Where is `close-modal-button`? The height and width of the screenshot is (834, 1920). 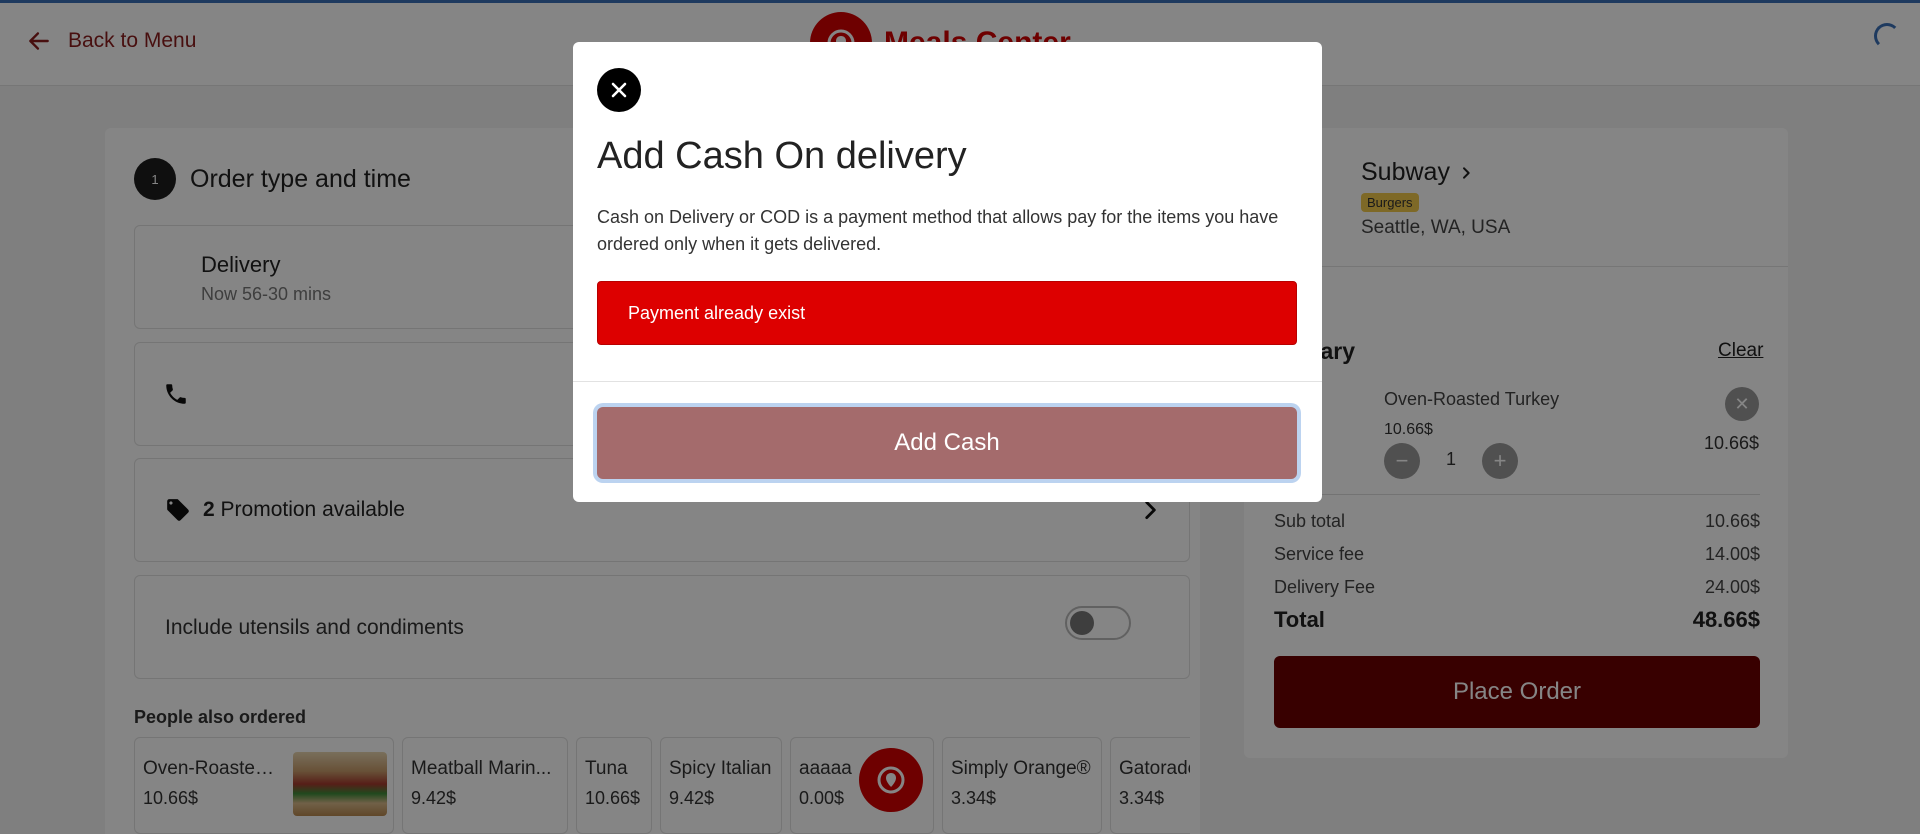
close-modal-button is located at coordinates (619, 90).